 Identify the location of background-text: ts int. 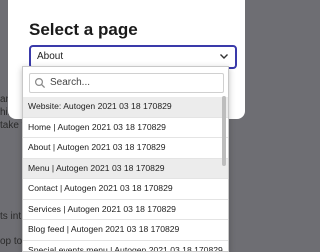
(11, 216).